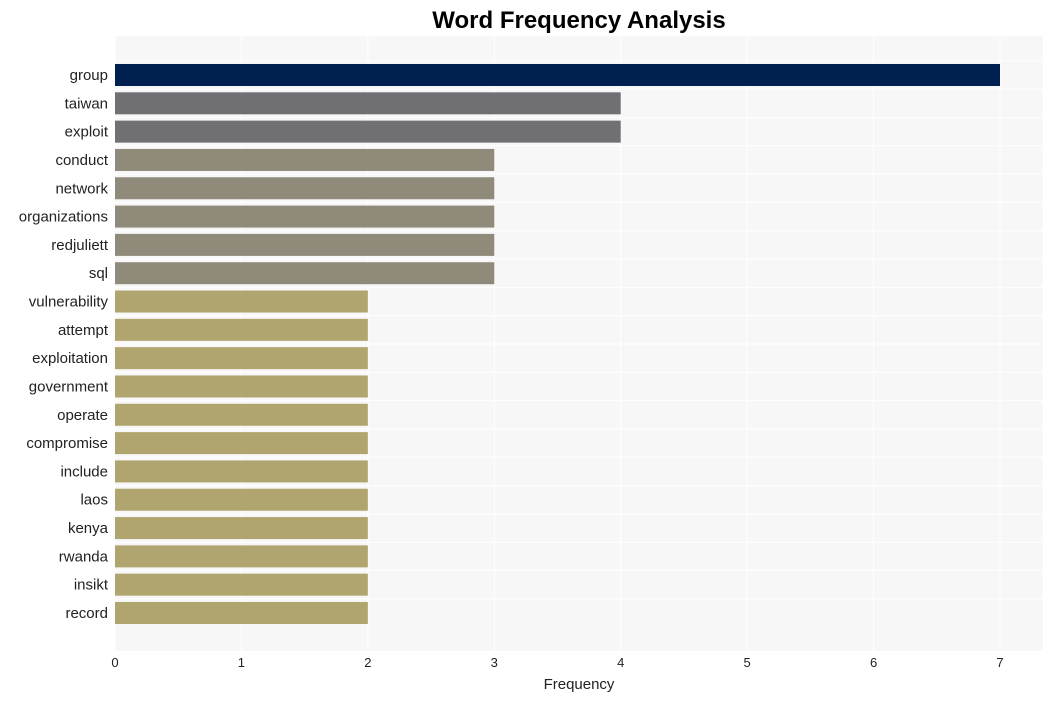  I want to click on x-tick-label: 1, so click(241, 662).